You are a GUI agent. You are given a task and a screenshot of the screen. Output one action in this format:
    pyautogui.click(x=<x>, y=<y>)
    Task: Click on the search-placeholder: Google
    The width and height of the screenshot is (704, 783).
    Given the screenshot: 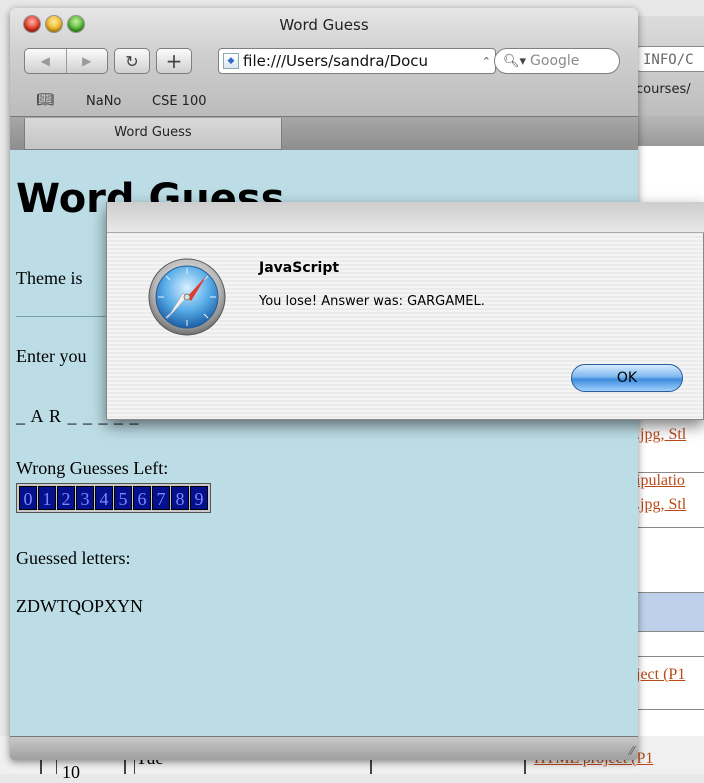 What is the action you would take?
    pyautogui.click(x=555, y=61)
    